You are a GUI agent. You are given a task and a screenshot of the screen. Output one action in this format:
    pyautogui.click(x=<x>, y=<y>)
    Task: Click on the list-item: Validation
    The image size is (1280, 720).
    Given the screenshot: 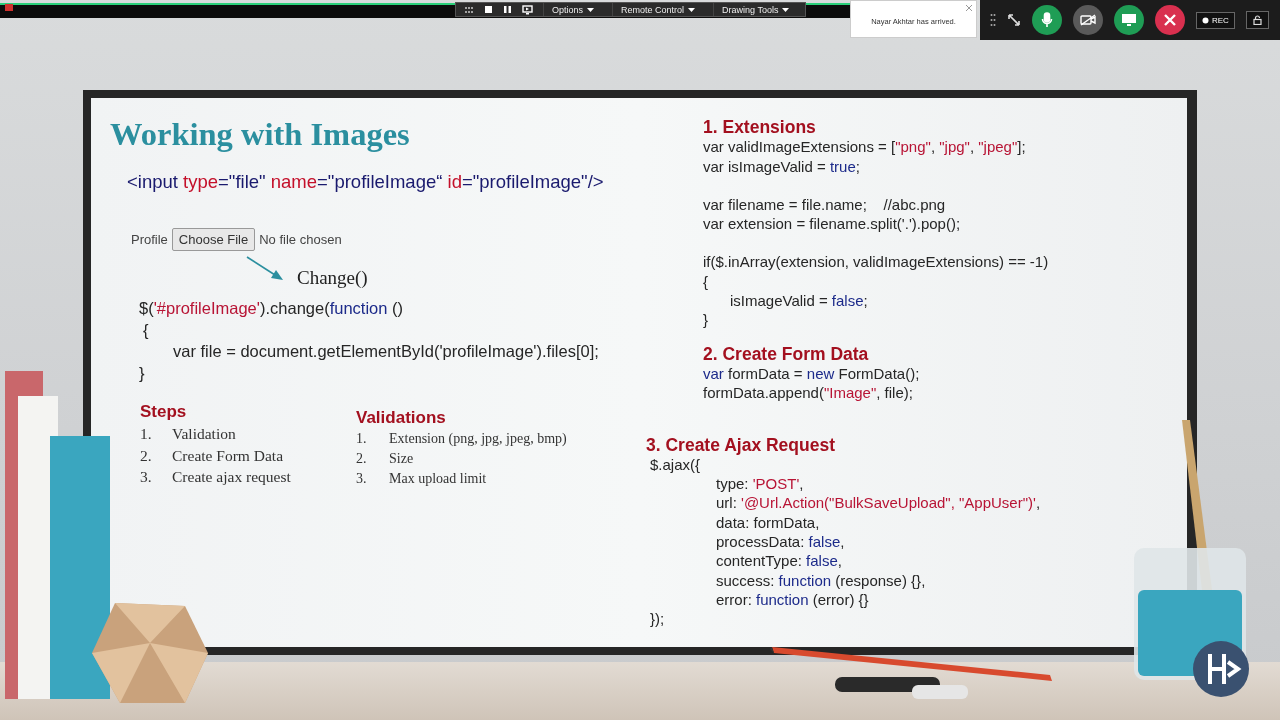 What is the action you would take?
    pyautogui.click(x=204, y=434)
    